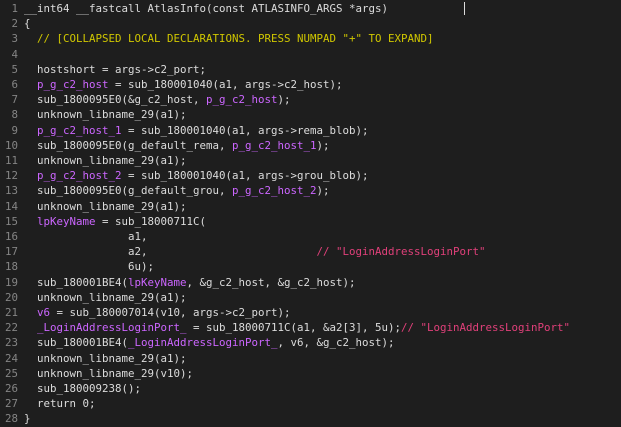  I want to click on code-token: unknown_libname_29(v10);, so click(109, 373).